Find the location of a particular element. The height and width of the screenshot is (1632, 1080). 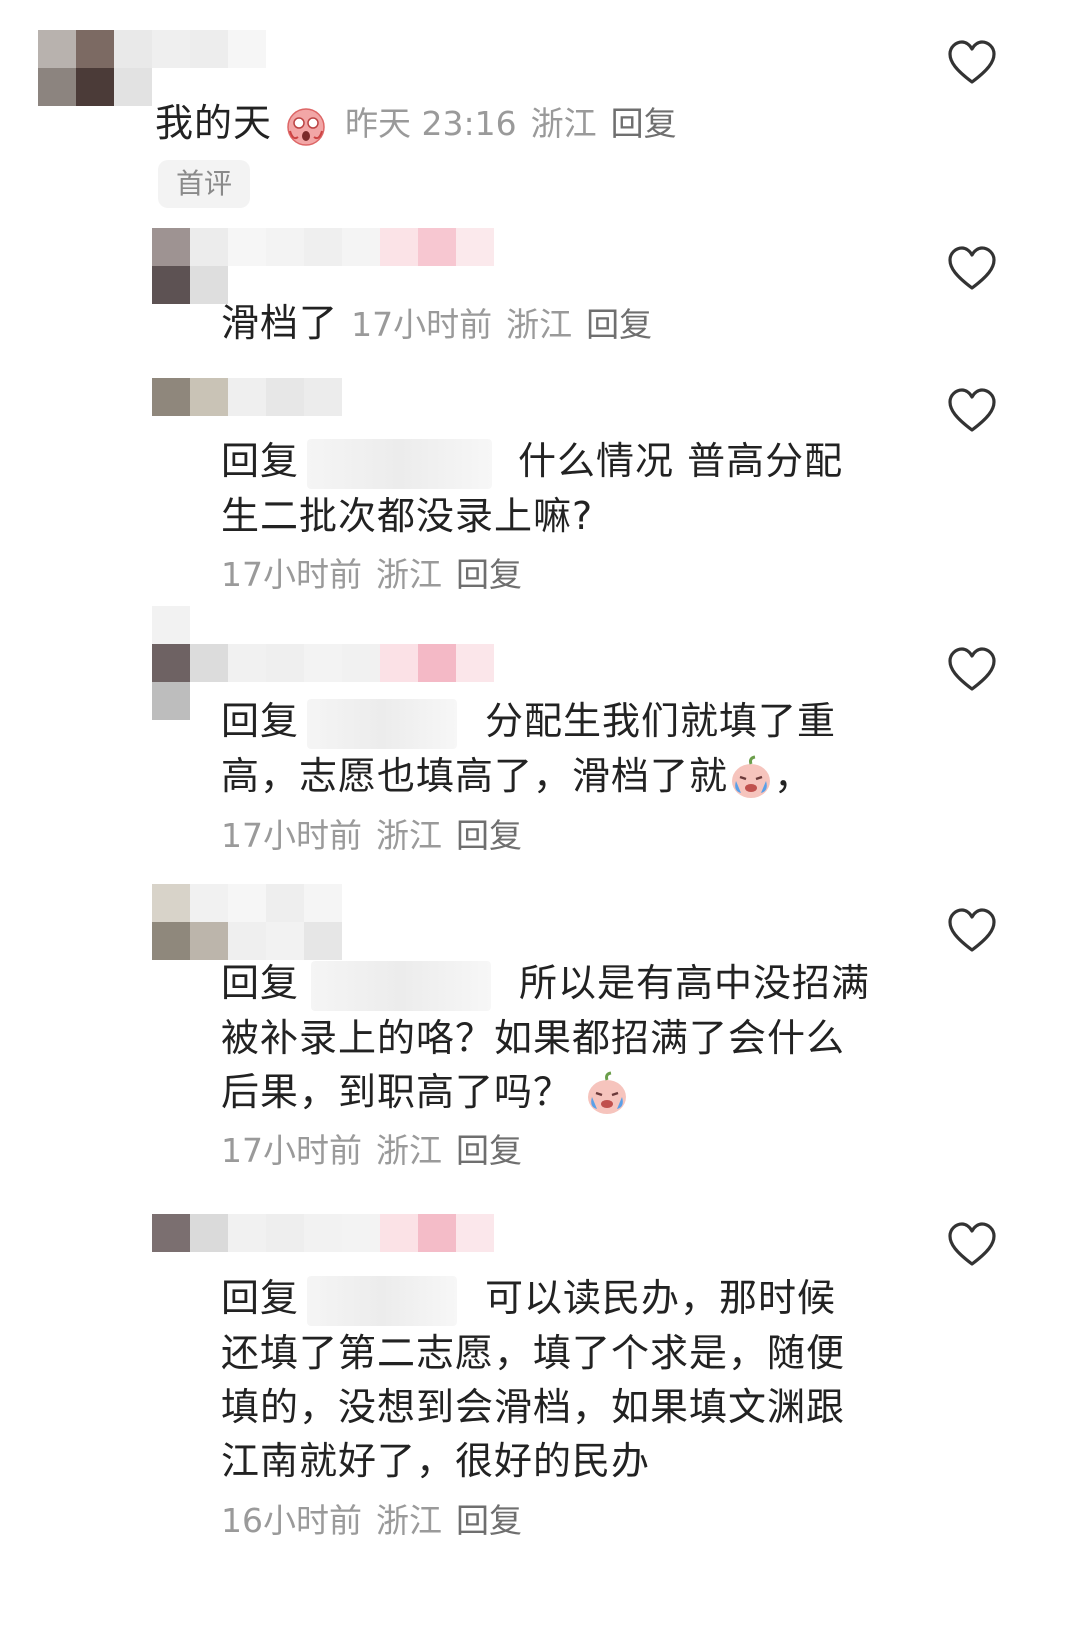

first-comment-badge: 首评 is located at coordinates (204, 184).